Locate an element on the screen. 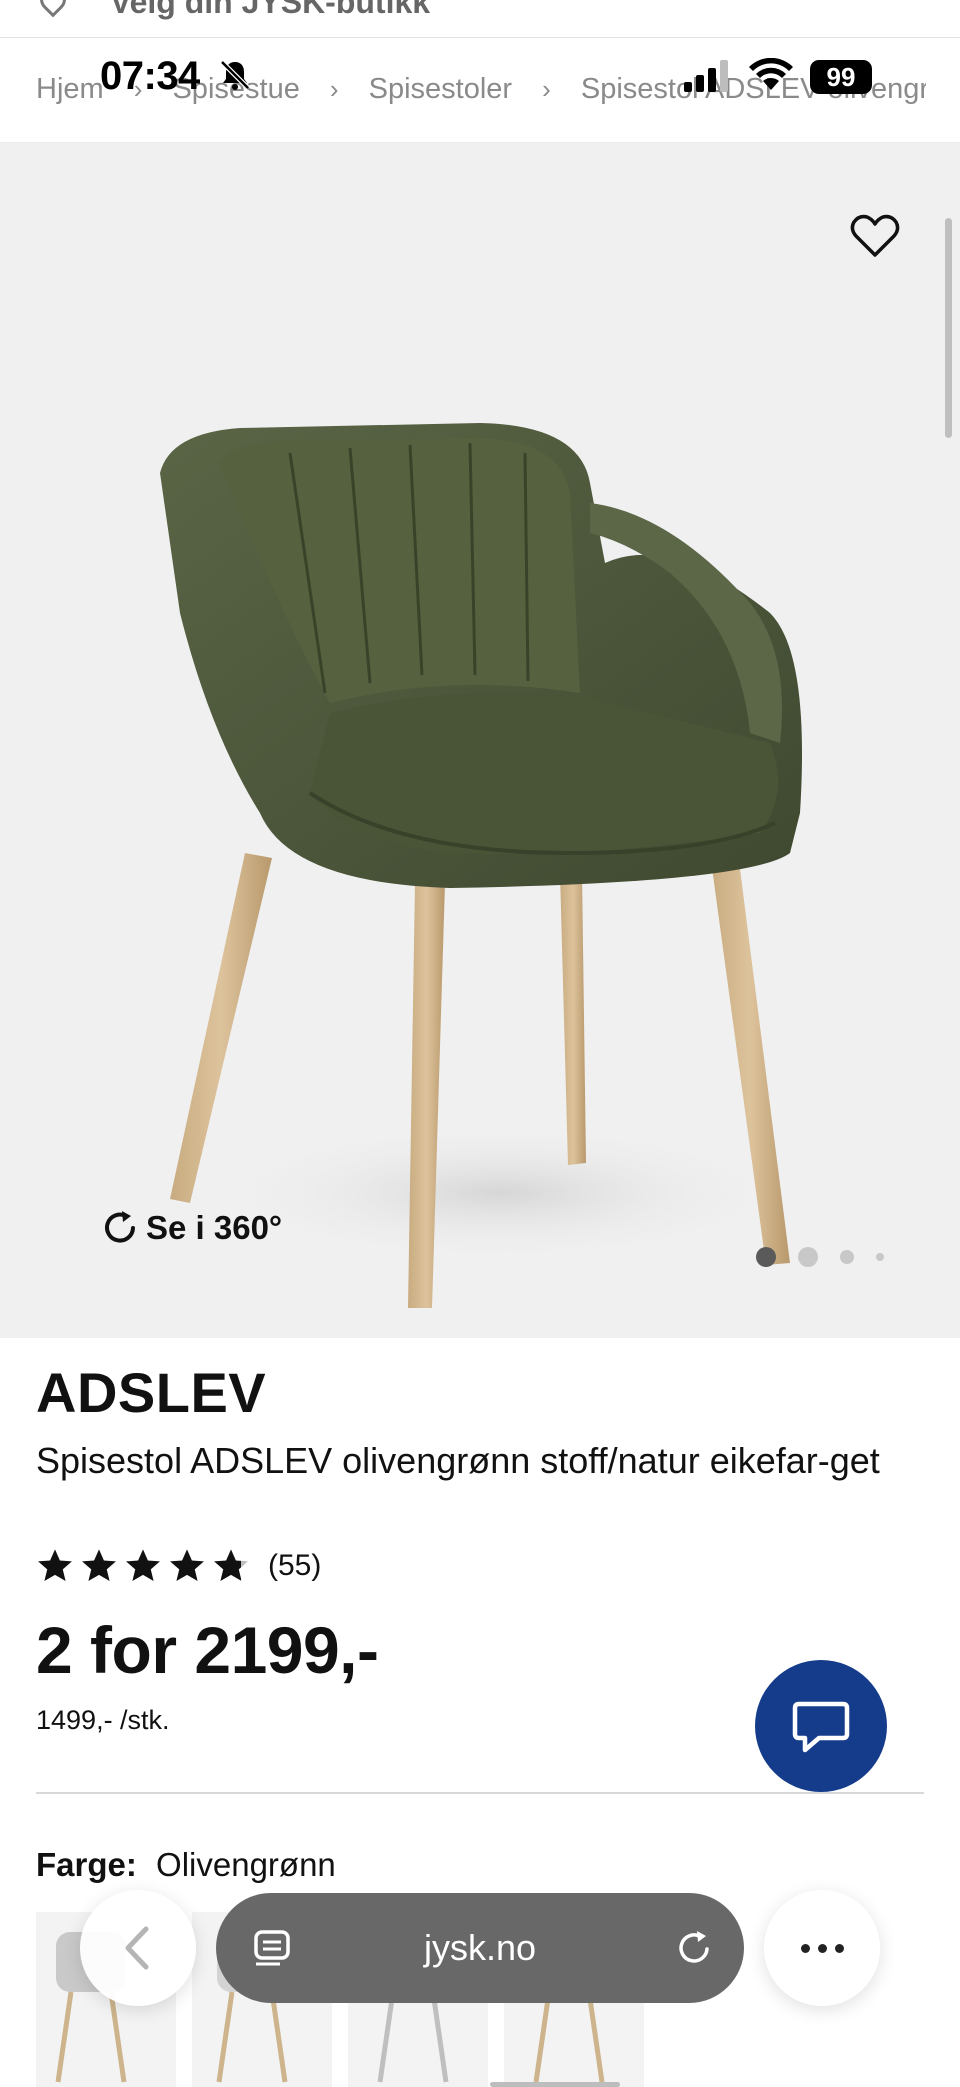 Image resolution: width=960 pixels, height=2087 pixels. chat-bubble-icon is located at coordinates (821, 1727).